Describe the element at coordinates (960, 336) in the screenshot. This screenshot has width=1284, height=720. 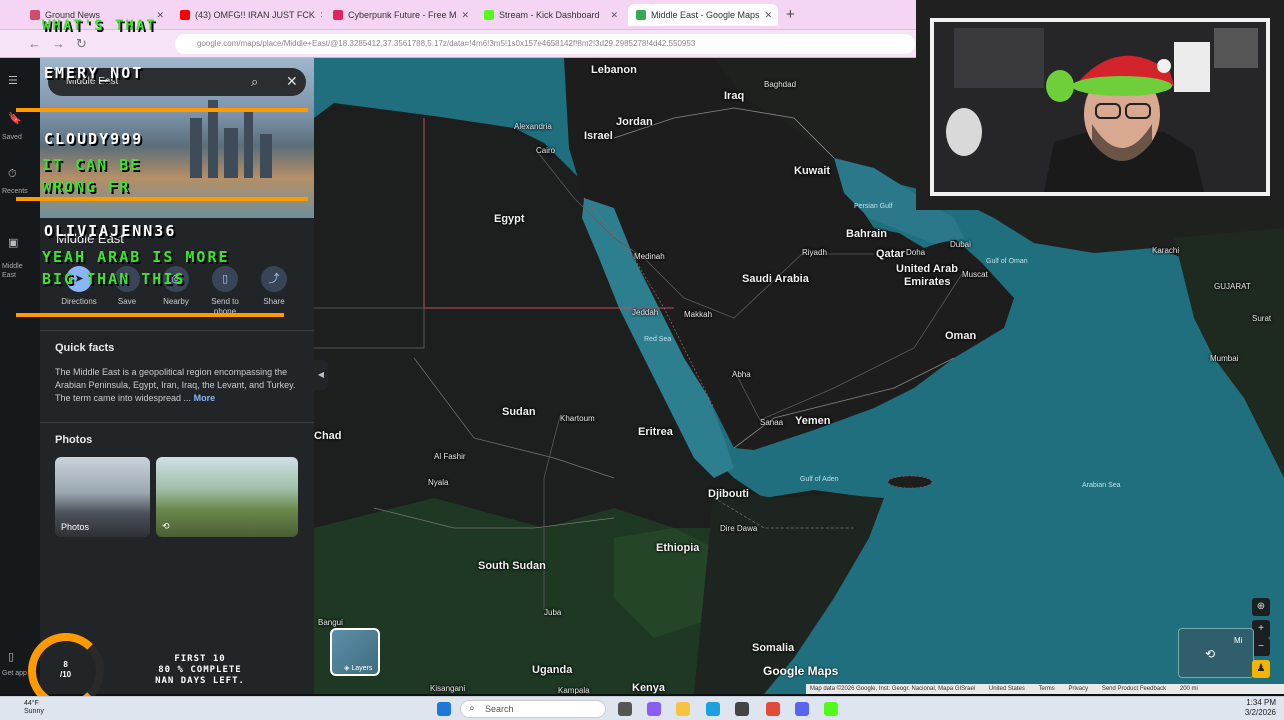
I see `country-label-oman: Oman` at that location.